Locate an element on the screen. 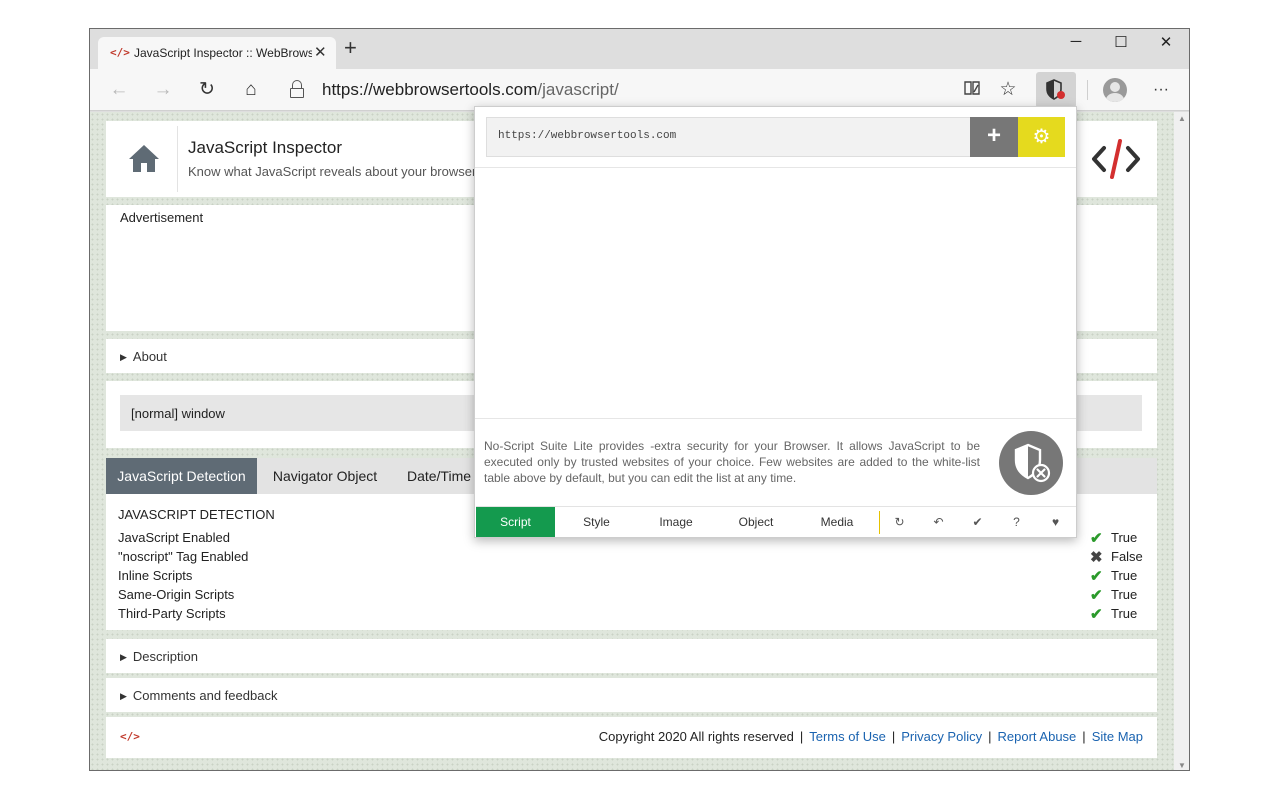 The width and height of the screenshot is (1280, 800). detection-row: Same-Origin Scripts ✔ True is located at coordinates (633, 596).